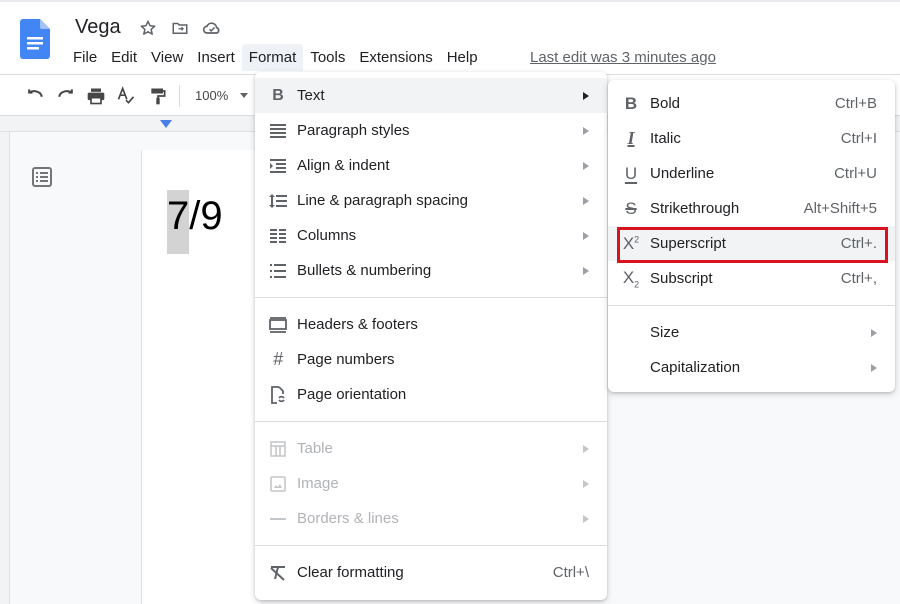  What do you see at coordinates (343, 165) in the screenshot?
I see `menu-item-label: Align & indent` at bounding box center [343, 165].